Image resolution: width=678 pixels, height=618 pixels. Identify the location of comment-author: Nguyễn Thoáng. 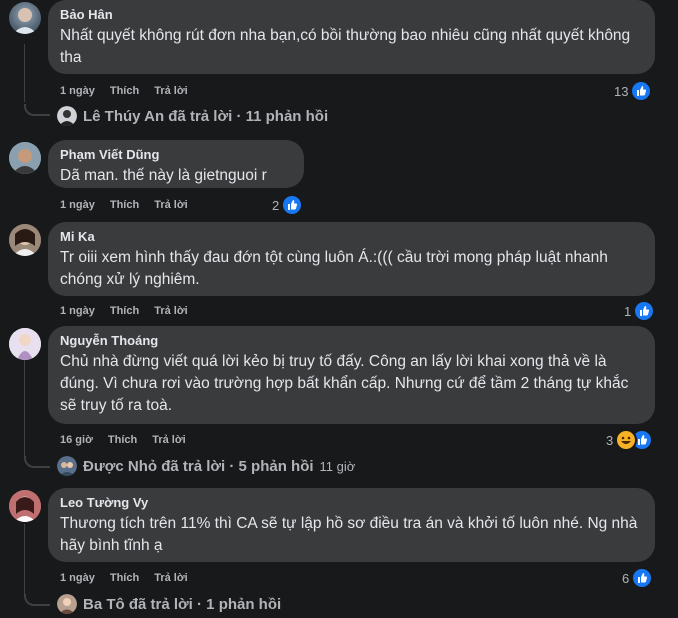
(351, 341).